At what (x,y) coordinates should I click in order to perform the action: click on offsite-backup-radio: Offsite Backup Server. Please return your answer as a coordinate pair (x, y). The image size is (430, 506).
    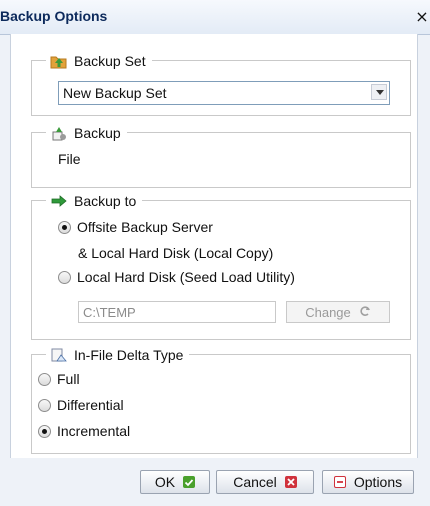
    Looking at the image, I should click on (135, 227).